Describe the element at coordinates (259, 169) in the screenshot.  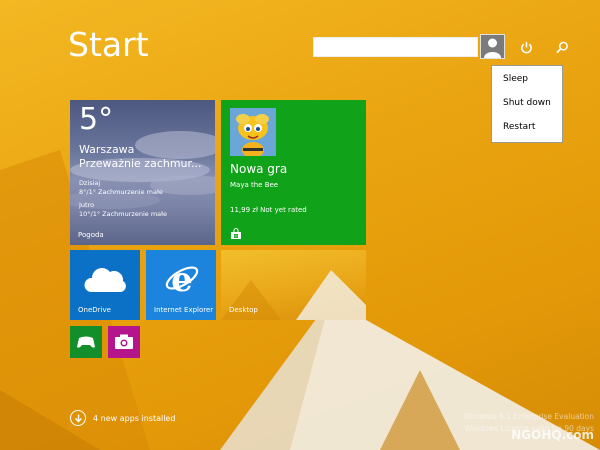
I see `game-title: Nowa gra` at that location.